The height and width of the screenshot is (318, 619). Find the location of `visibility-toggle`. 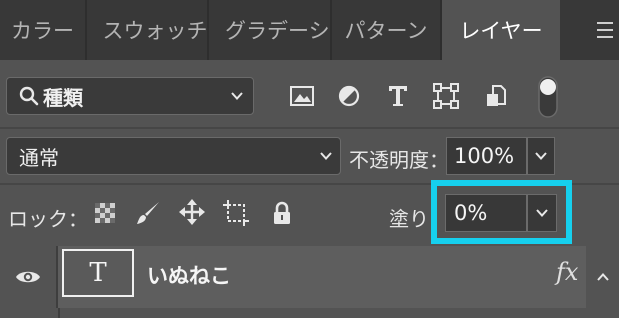

visibility-toggle is located at coordinates (29, 277).